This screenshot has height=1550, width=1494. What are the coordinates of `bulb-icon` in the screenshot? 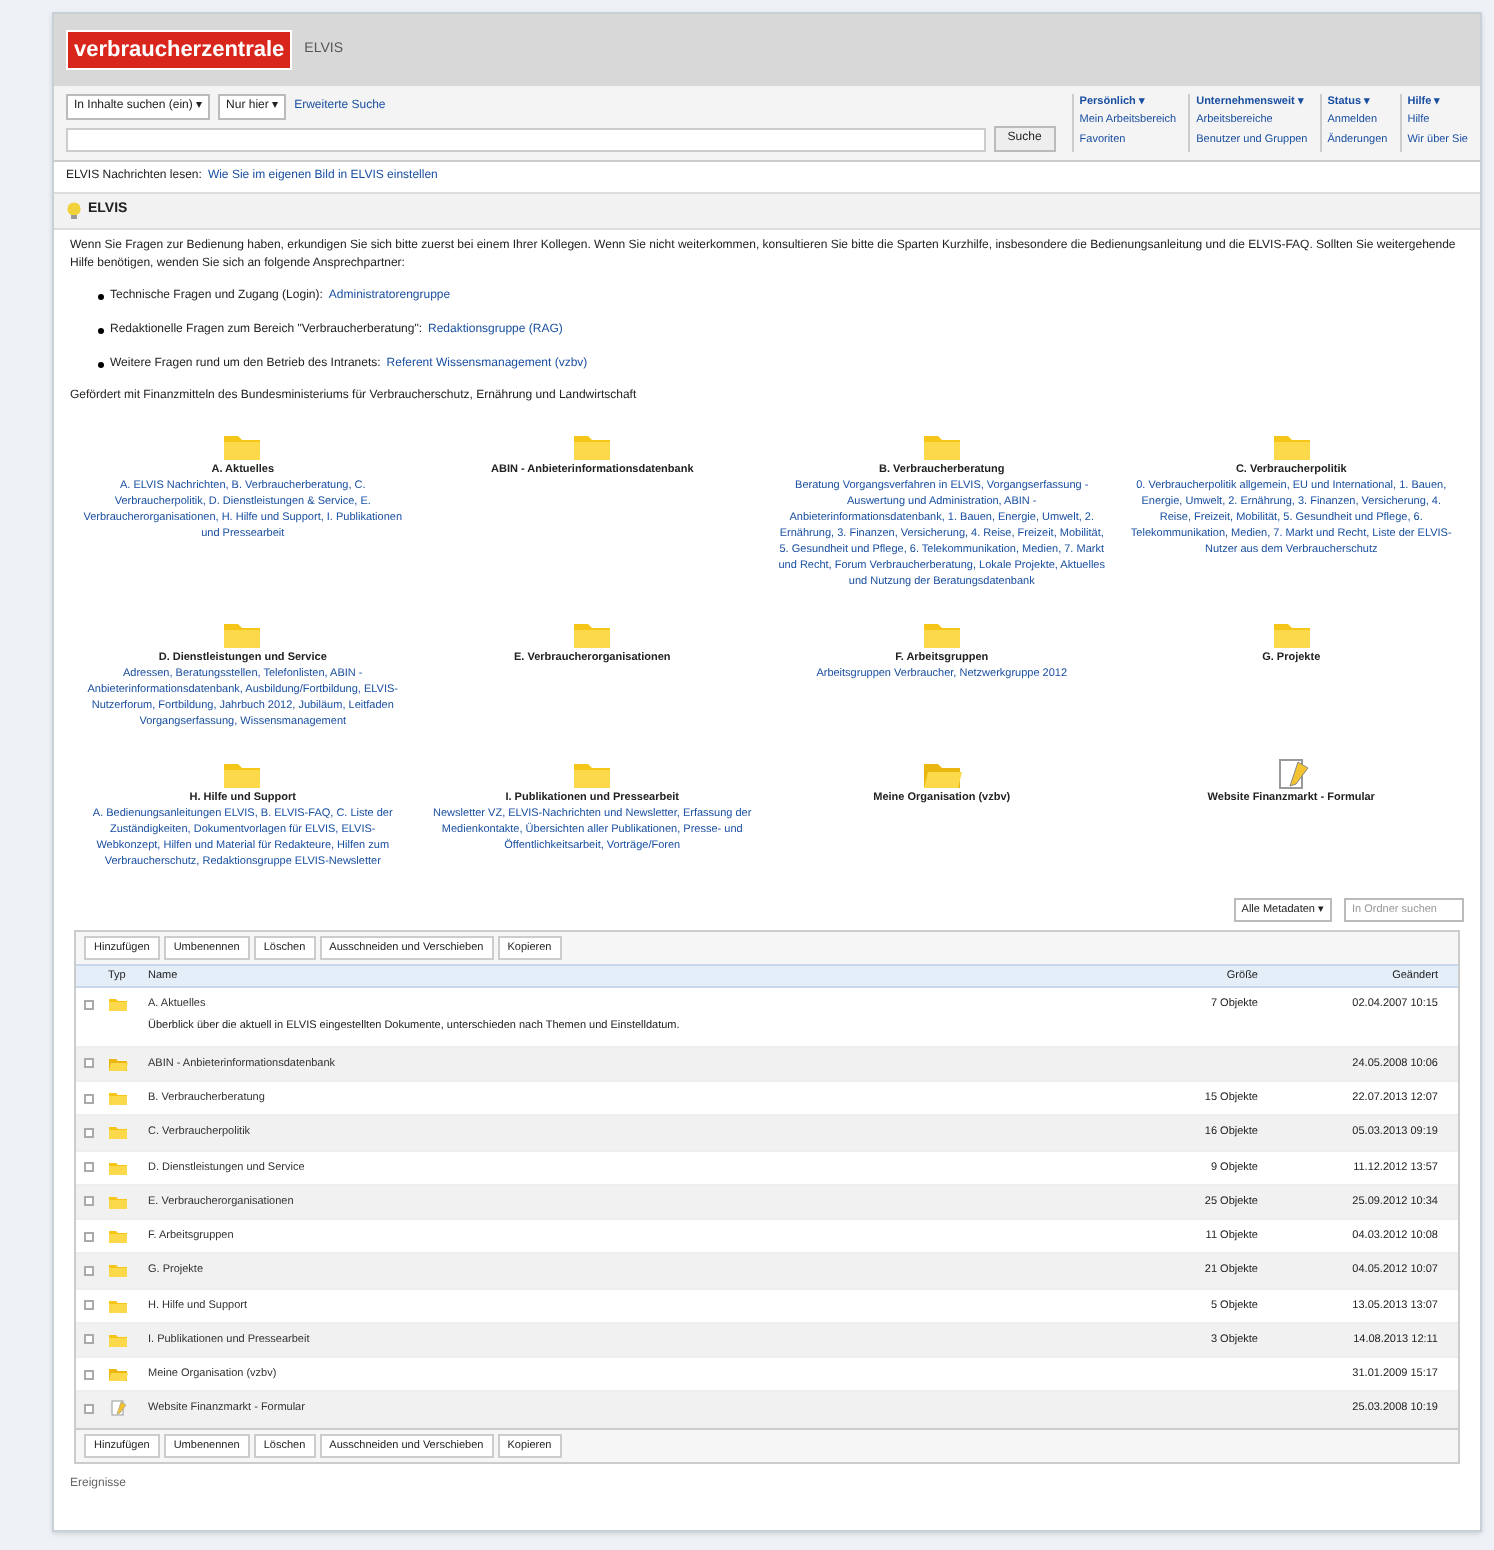 It's located at (74, 210).